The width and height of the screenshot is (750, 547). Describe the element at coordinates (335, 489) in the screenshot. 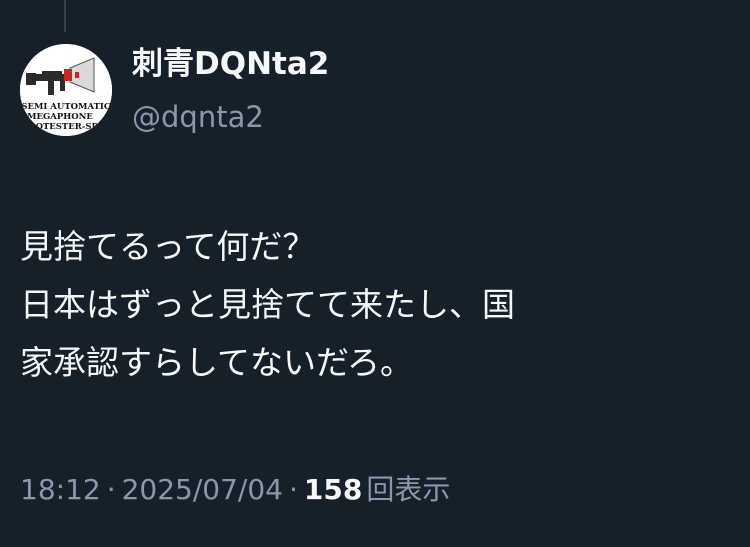

I see `views-count: 158` at that location.